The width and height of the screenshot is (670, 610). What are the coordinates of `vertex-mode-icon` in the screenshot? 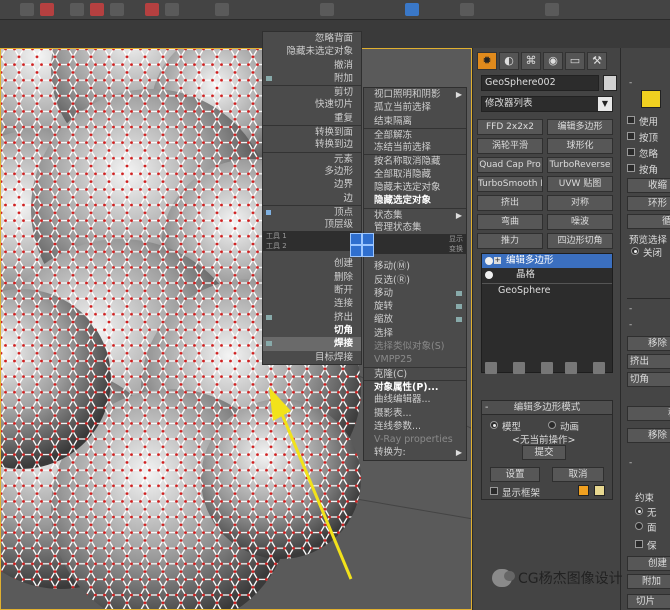 It's located at (651, 99).